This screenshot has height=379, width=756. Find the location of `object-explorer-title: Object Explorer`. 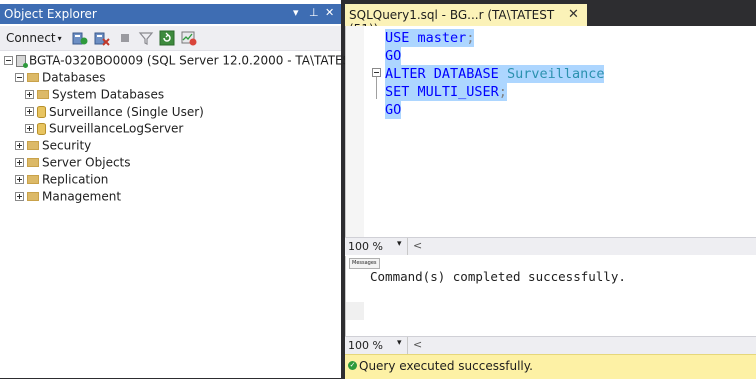

object-explorer-title: Object Explorer is located at coordinates (50, 14).